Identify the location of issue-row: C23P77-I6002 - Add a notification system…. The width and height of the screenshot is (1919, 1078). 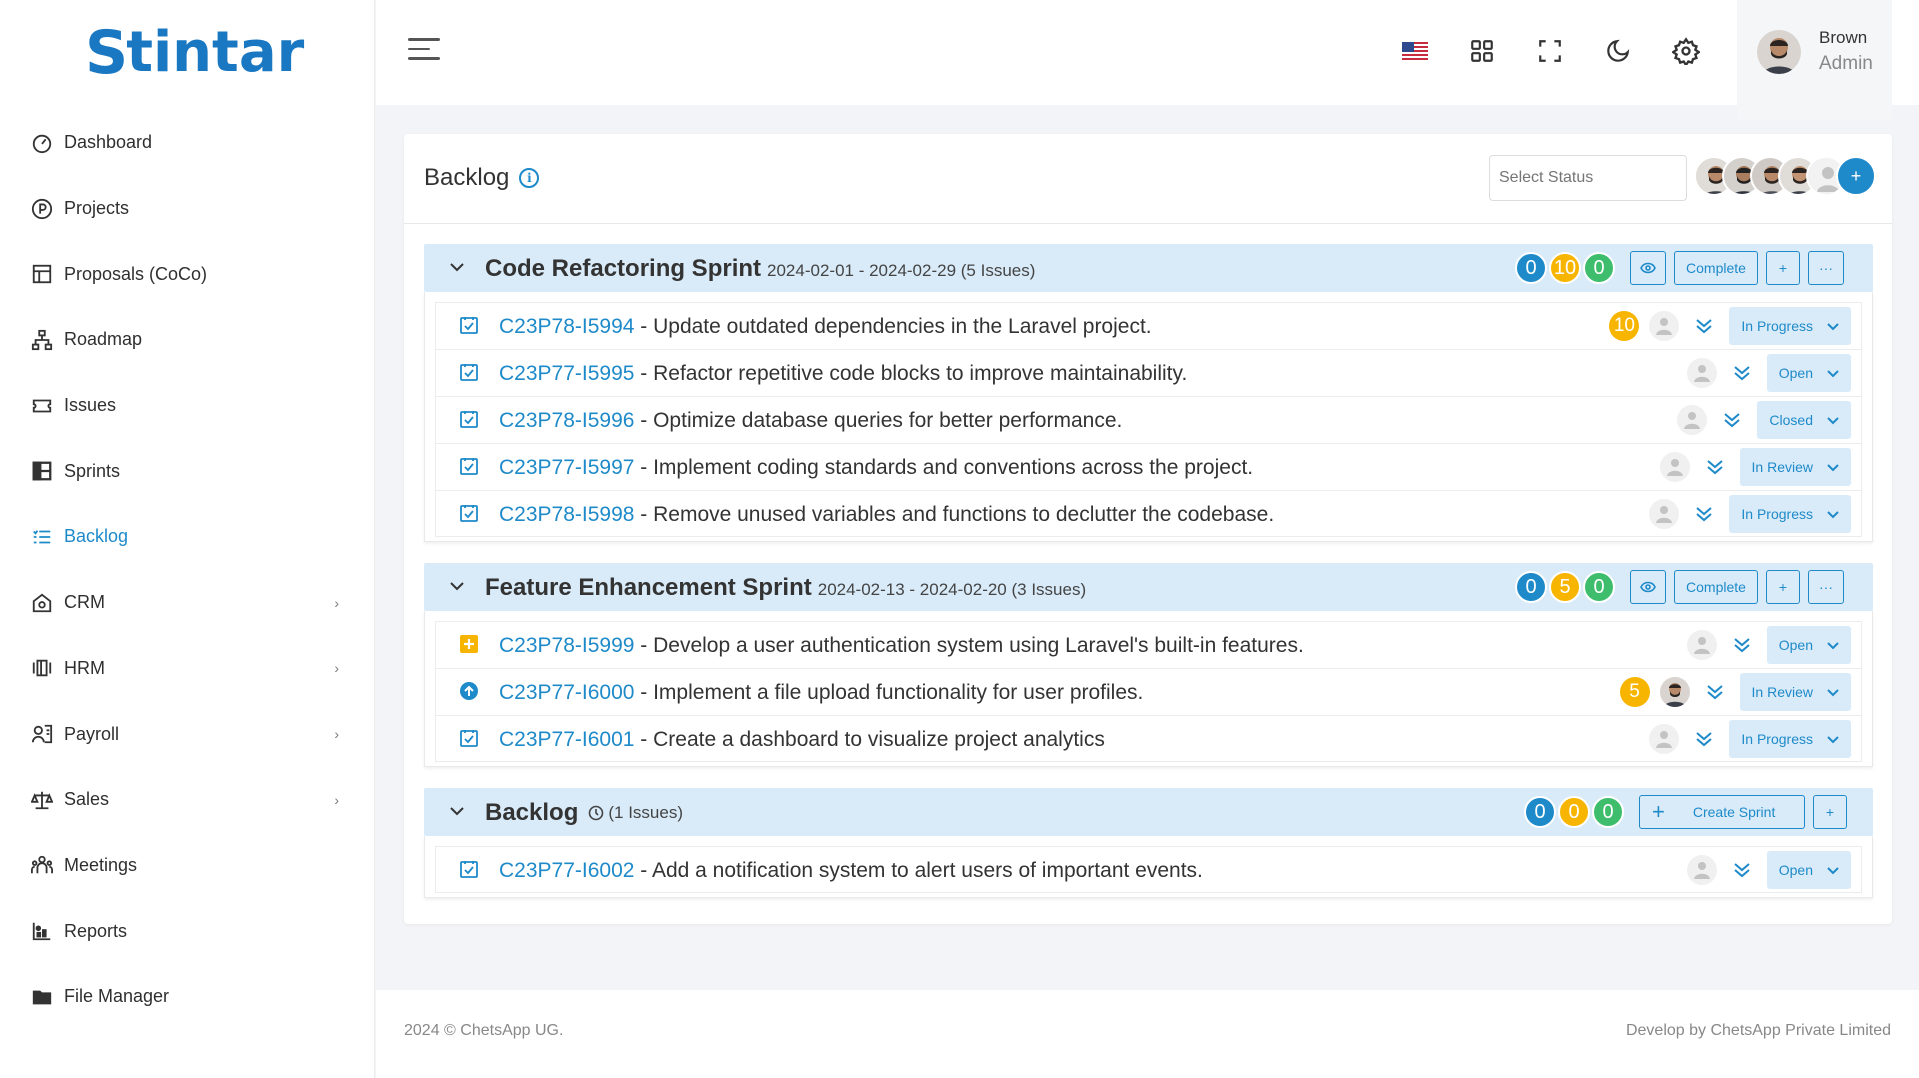
(1148, 869).